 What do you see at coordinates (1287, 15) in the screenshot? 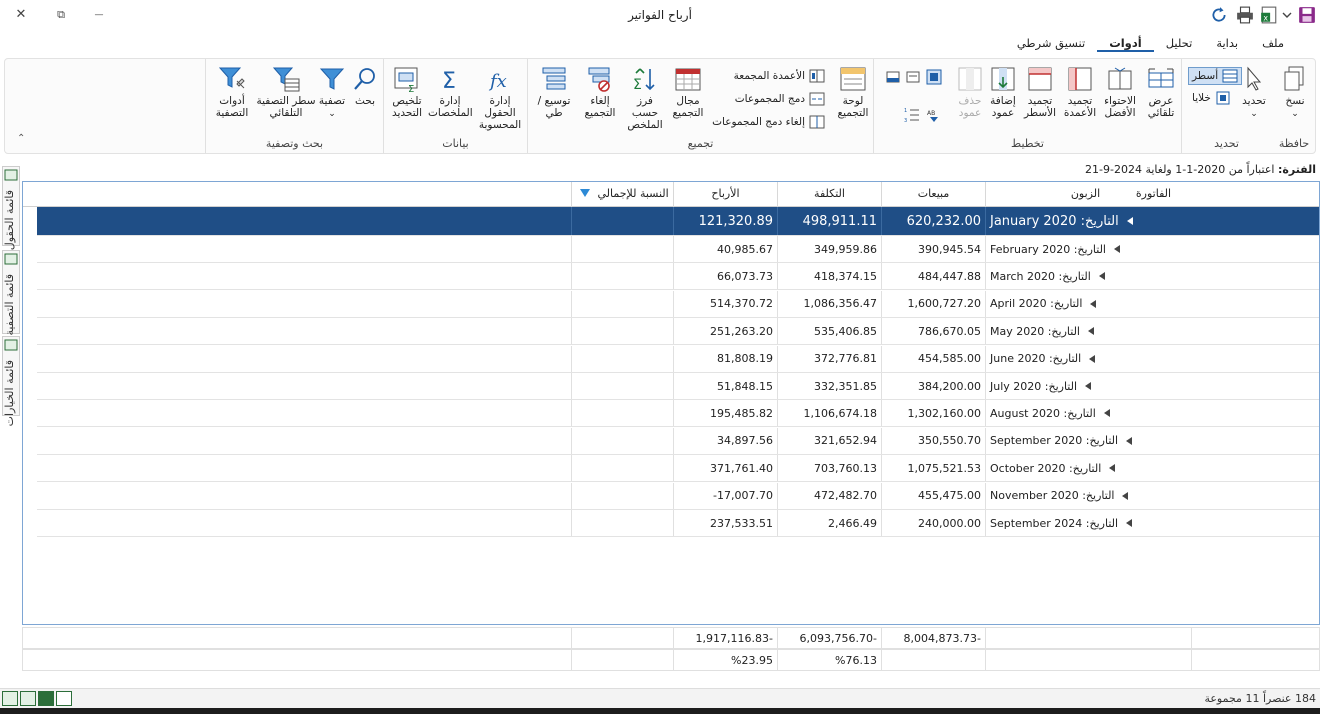
I see `chevron-down-icon` at bounding box center [1287, 15].